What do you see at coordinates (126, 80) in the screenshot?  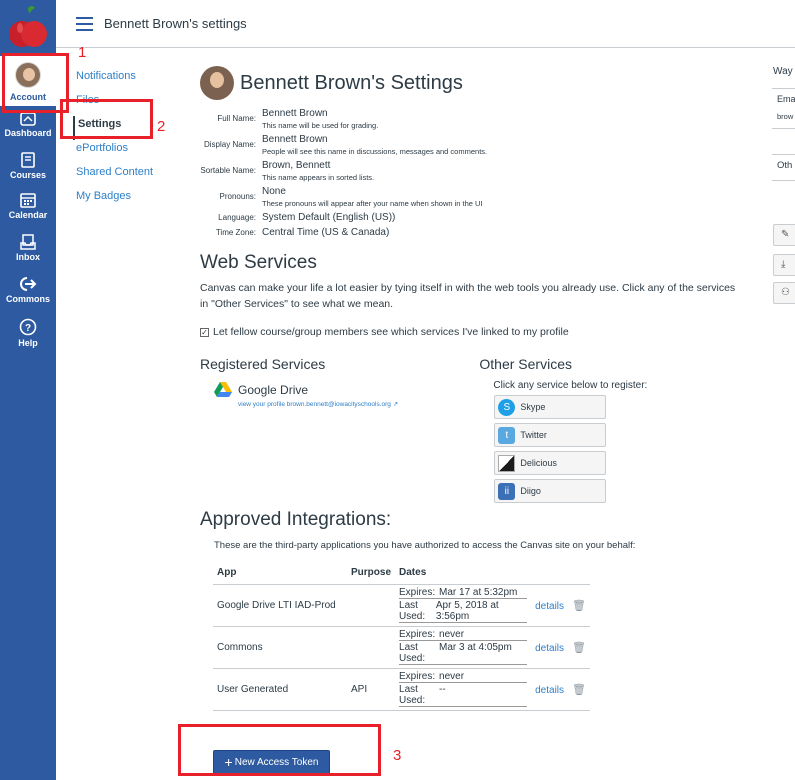 I see `subnav-notifications: Notifications` at bounding box center [126, 80].